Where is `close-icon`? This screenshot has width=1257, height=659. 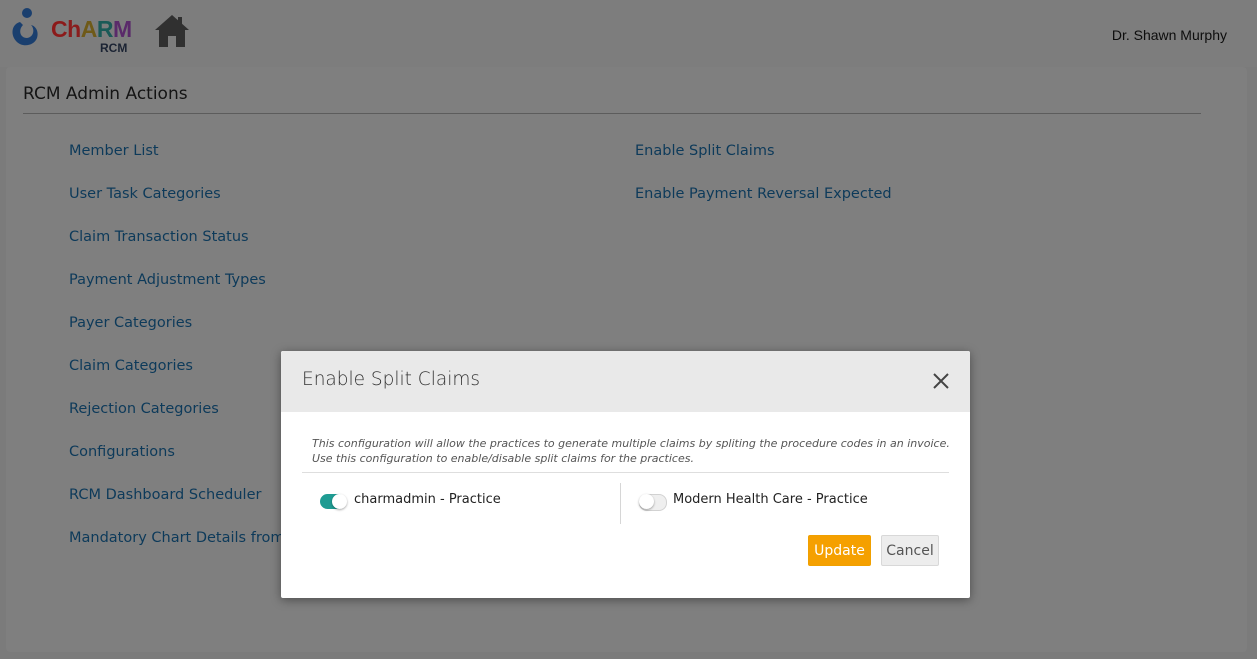 close-icon is located at coordinates (941, 381).